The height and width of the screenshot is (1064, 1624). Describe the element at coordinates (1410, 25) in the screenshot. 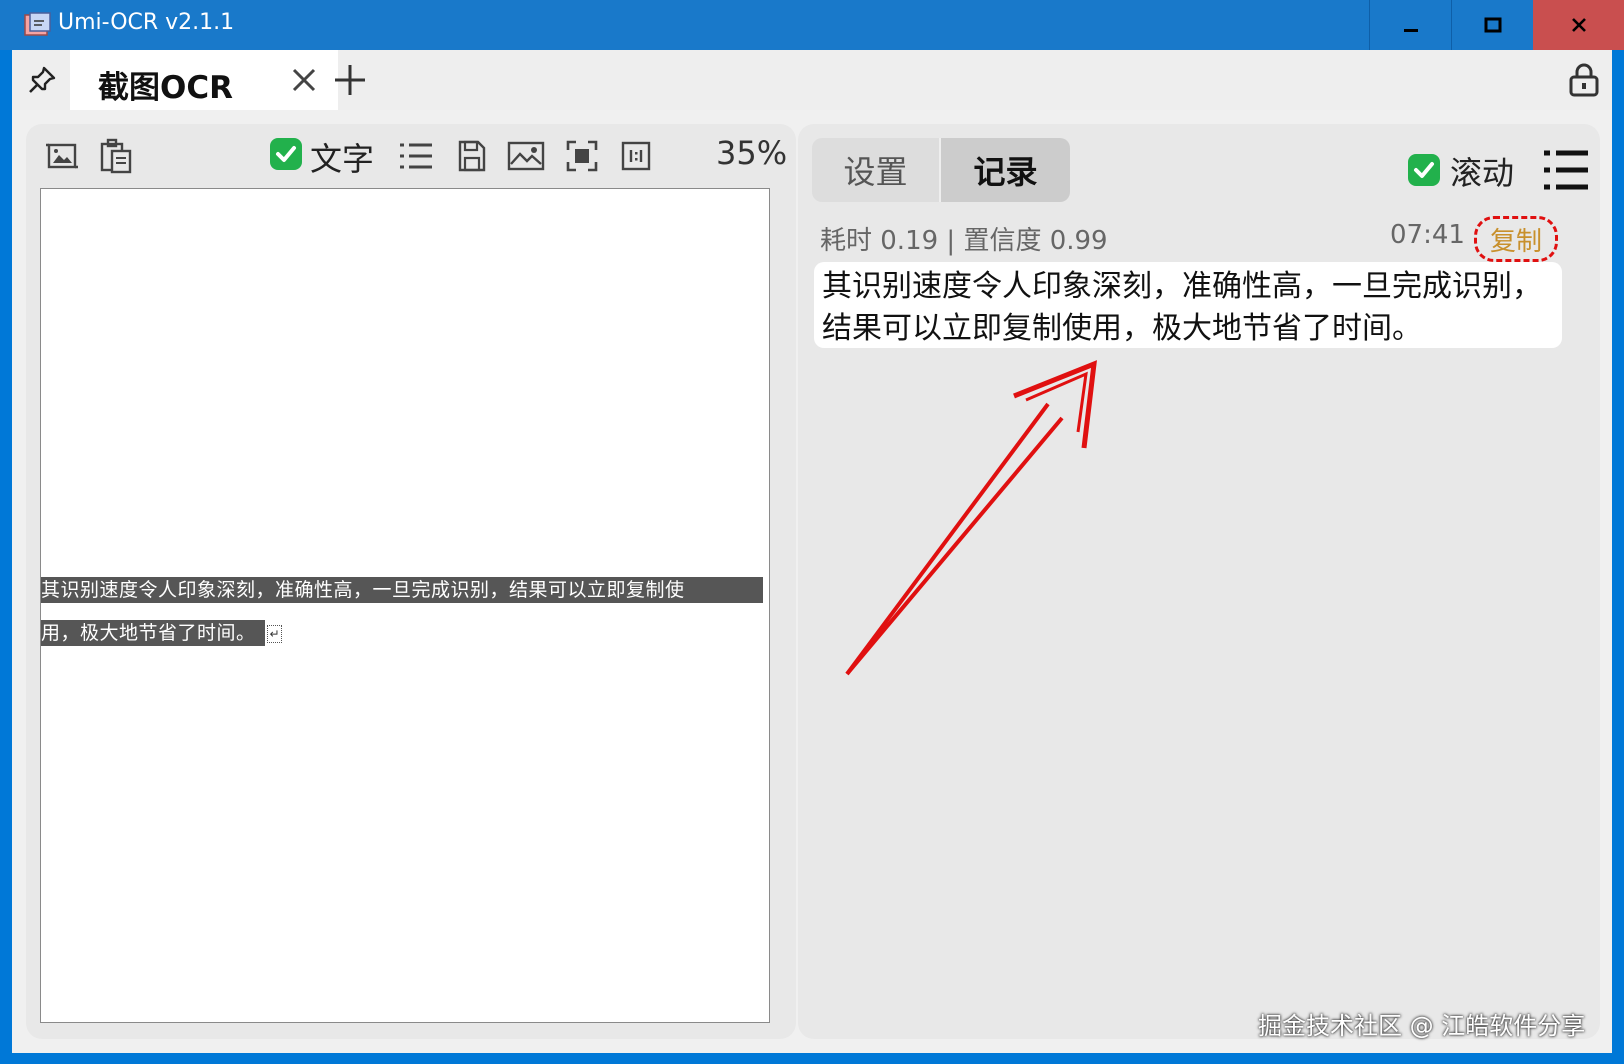

I see `minimize-button` at that location.